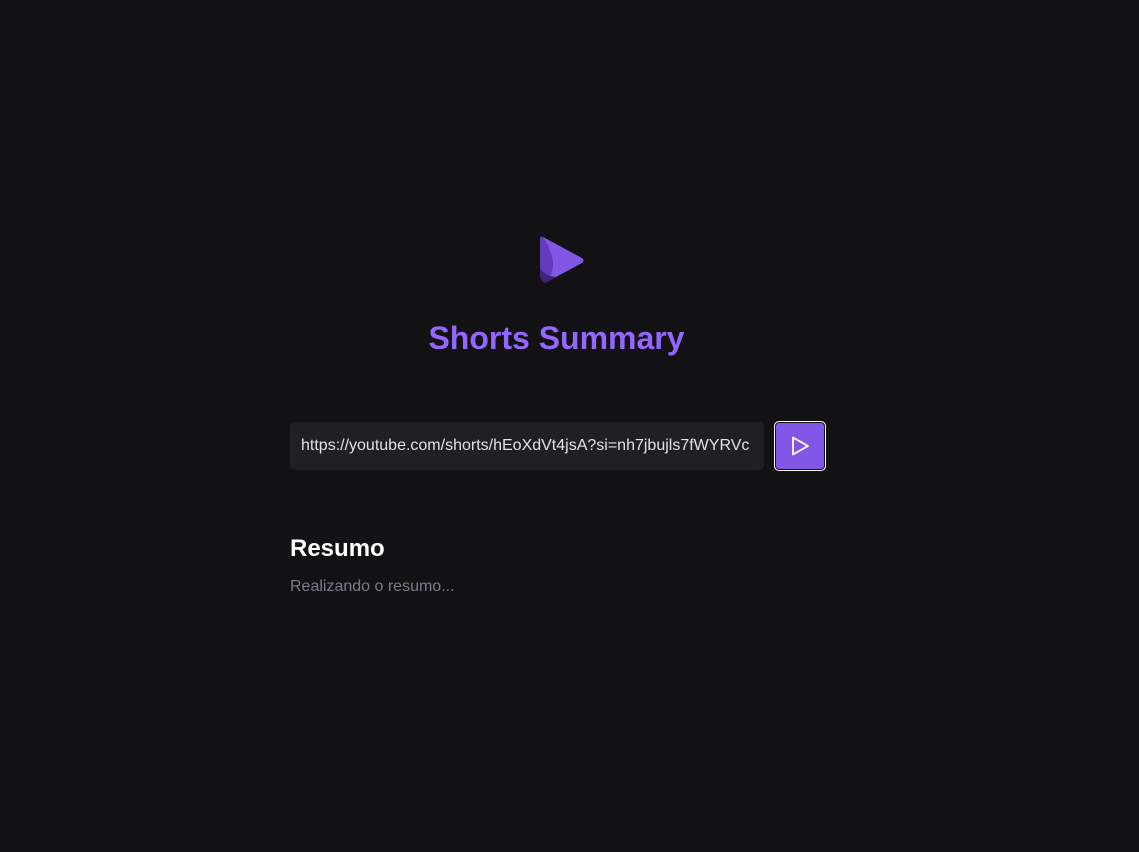 The width and height of the screenshot is (1139, 852). What do you see at coordinates (562, 260) in the screenshot?
I see `play-triangle-icon` at bounding box center [562, 260].